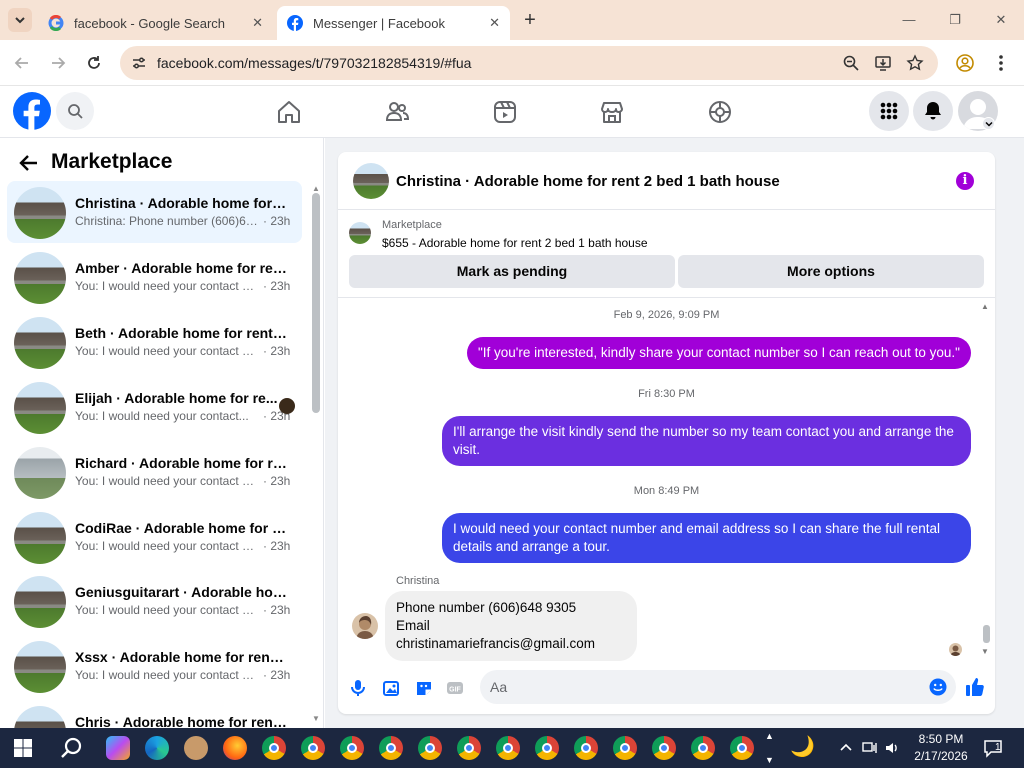 Image resolution: width=1024 pixels, height=768 pixels. Describe the element at coordinates (32, 111) in the screenshot. I see `facebook-logo-icon` at that location.